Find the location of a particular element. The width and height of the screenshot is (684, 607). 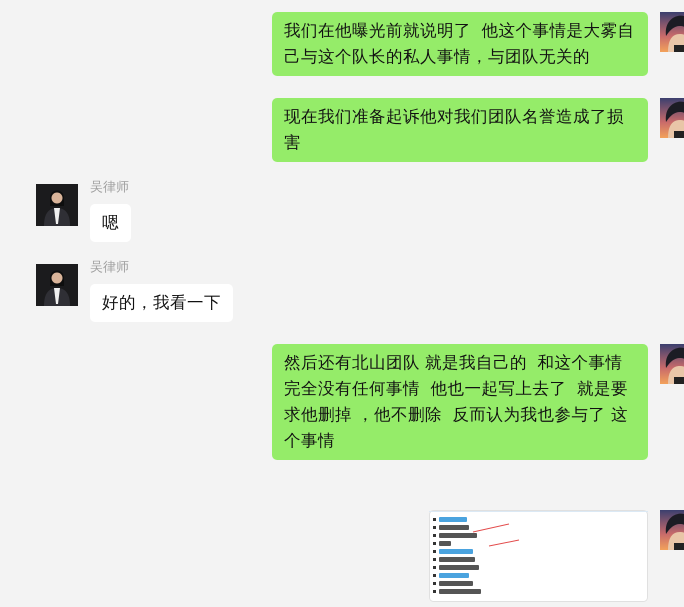

message-bubble: 我们在他曝光前就说明了 他这个事情是大雾自己与这个队长的私人事情，与团队无关的 is located at coordinates (460, 44).